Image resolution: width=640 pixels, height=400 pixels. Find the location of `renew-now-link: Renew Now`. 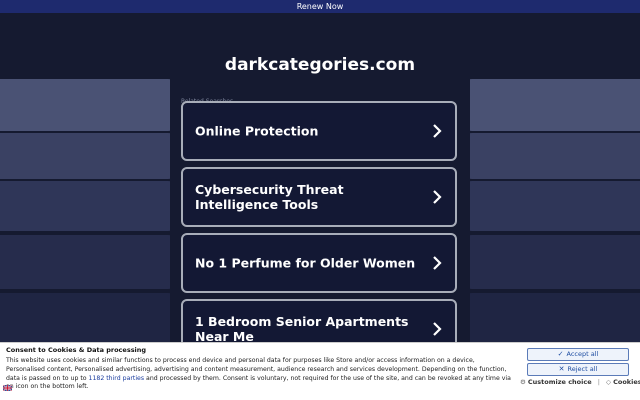

renew-now-link: Renew Now is located at coordinates (320, 6).